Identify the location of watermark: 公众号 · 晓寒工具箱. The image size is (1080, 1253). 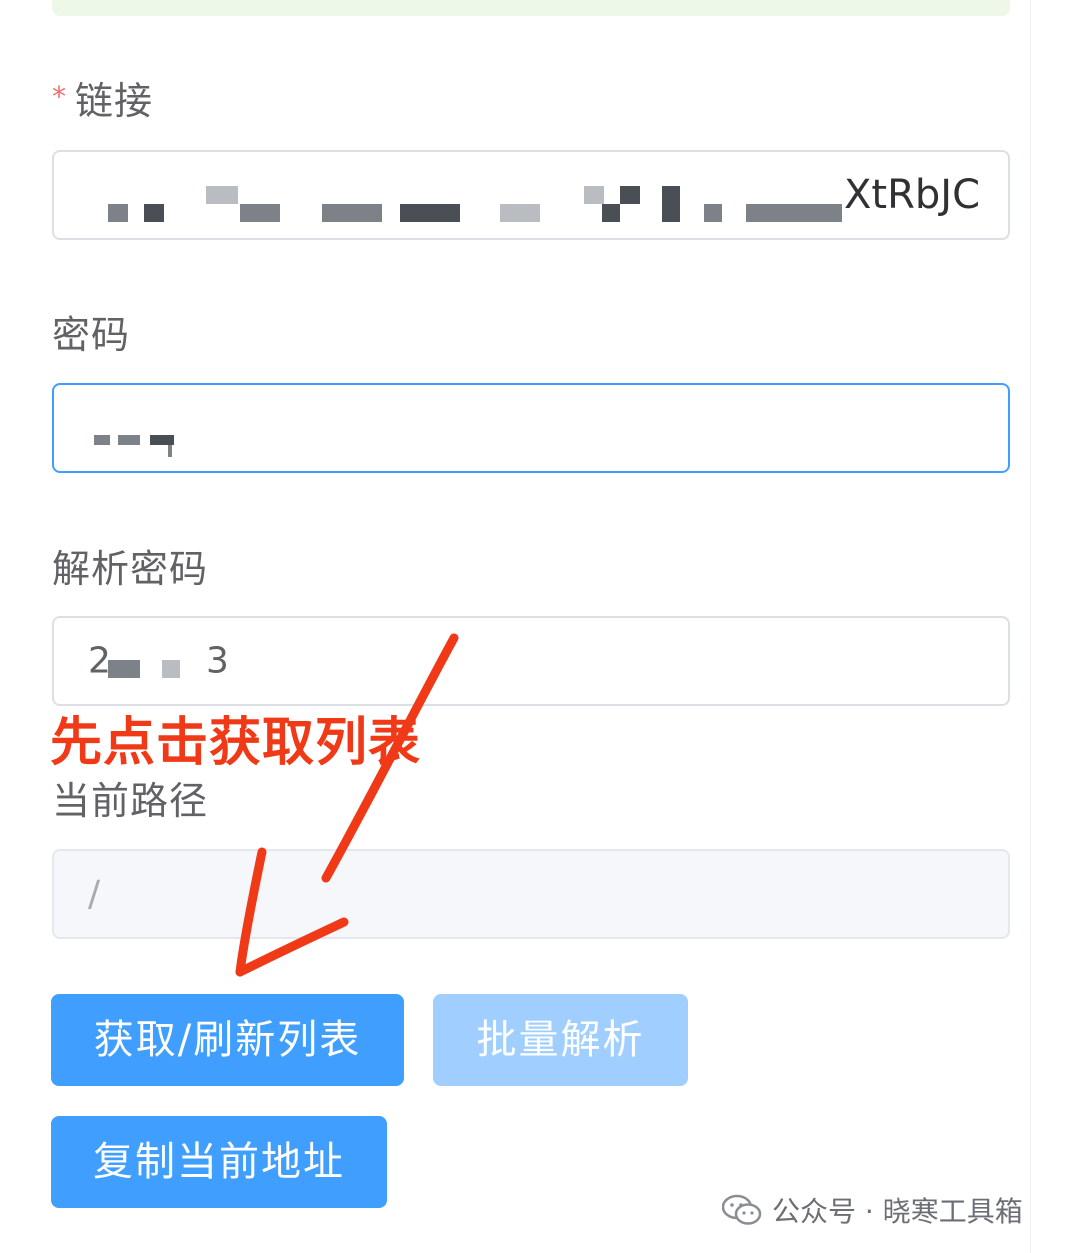
(872, 1210).